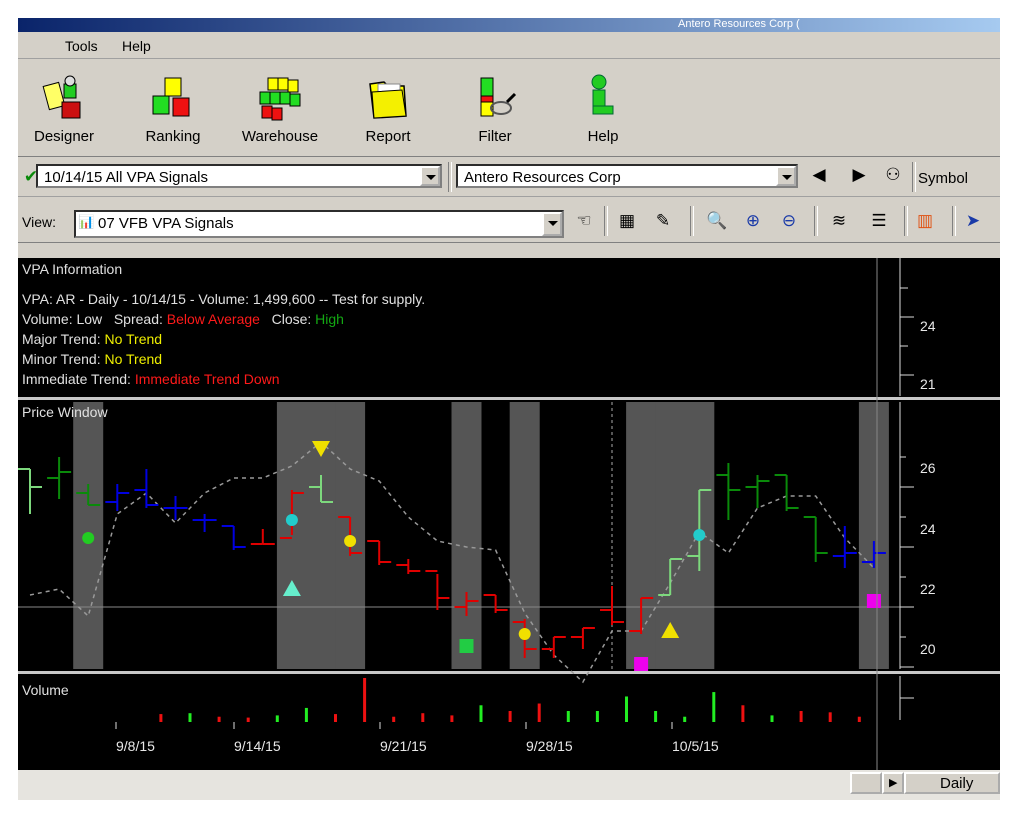 The height and width of the screenshot is (836, 1024). I want to click on view-dropdown-button, so click(552, 224).